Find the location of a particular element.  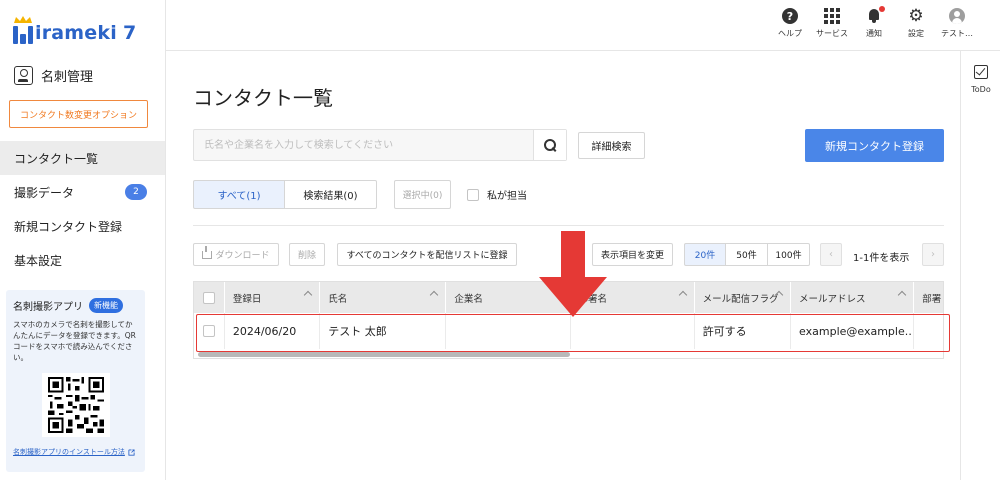

filter-tabs: すべて(1) 検索結果(0) is located at coordinates (285, 194).